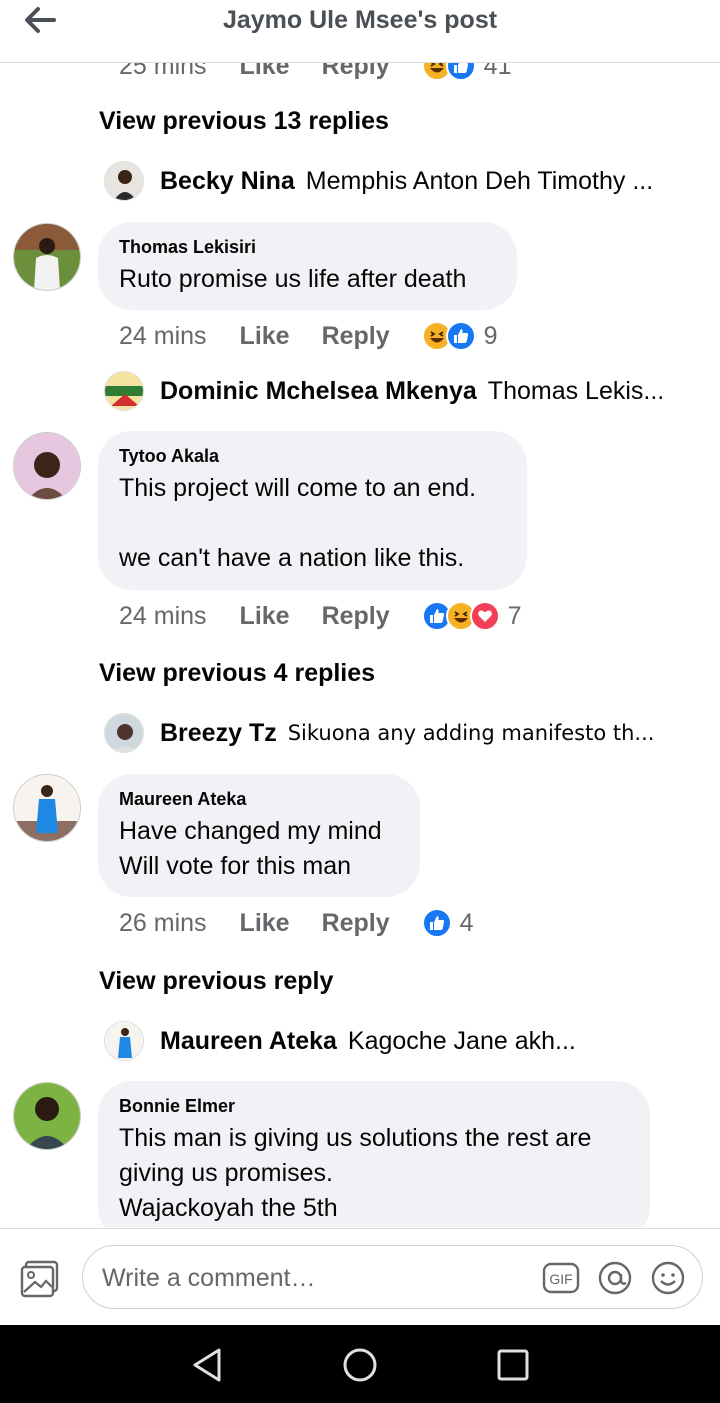 This screenshot has width=720, height=1403. I want to click on comment-author: Tytoo Akala, so click(312, 456).